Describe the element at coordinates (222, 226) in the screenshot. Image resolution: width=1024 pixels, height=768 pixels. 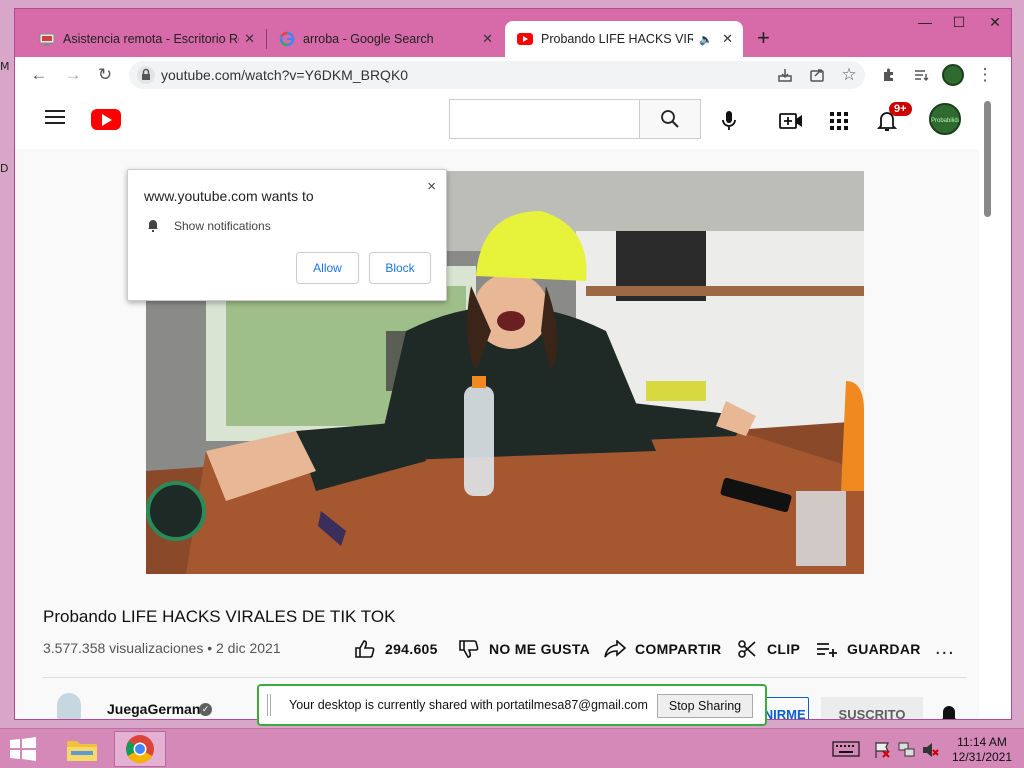
I see `prompt-permission: Show notifications` at that location.